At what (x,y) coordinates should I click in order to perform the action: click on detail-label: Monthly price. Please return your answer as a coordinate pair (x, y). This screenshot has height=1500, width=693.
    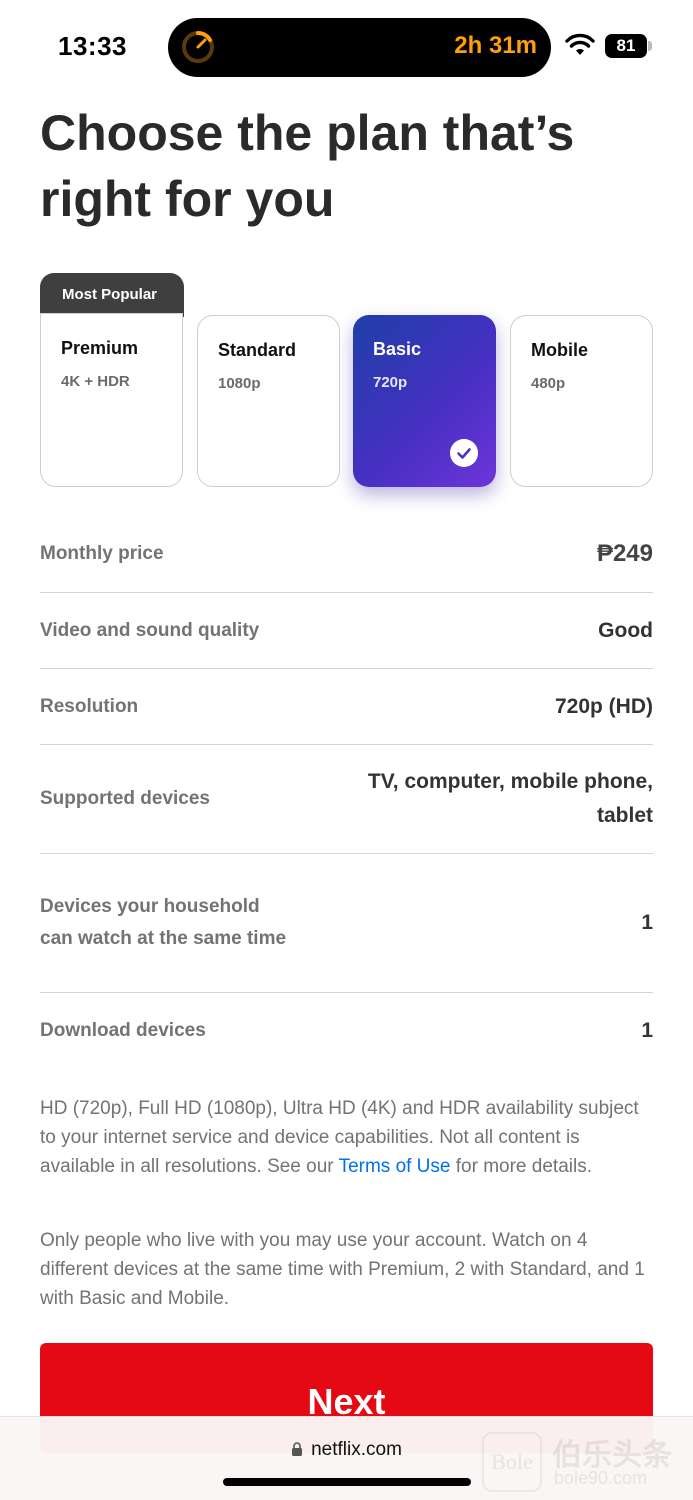
    Looking at the image, I should click on (102, 553).